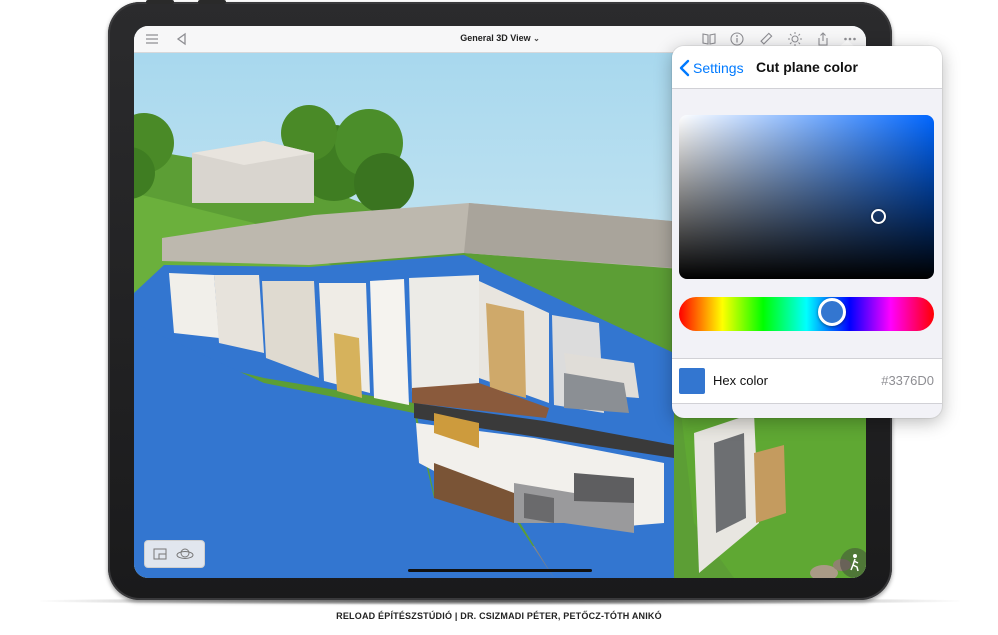  Describe the element at coordinates (684, 68) in the screenshot. I see `chevron-left-icon` at that location.